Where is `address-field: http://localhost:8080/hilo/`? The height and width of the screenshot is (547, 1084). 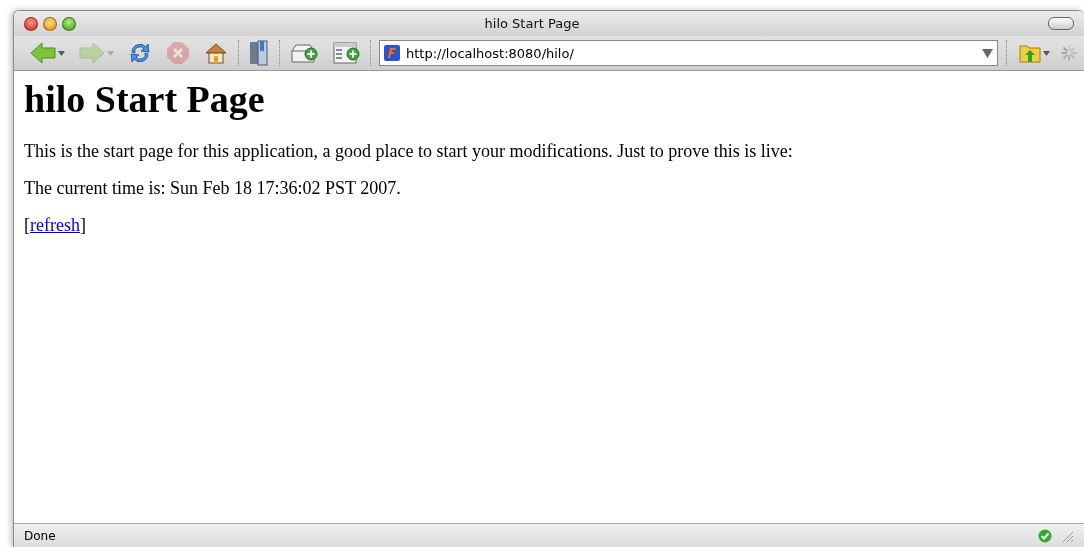 address-field: http://localhost:8080/hilo/ is located at coordinates (688, 53).